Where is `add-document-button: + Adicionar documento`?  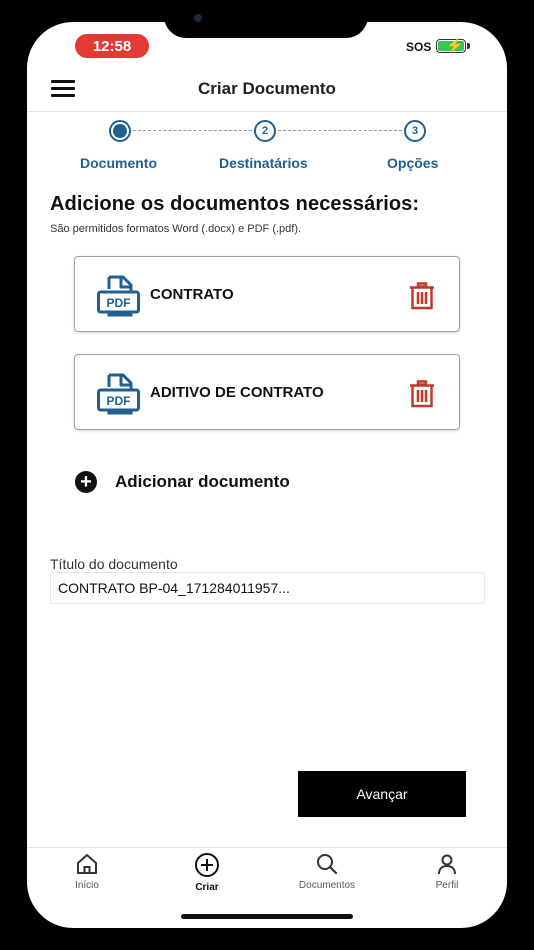 add-document-button: + Adicionar documento is located at coordinates (182, 482).